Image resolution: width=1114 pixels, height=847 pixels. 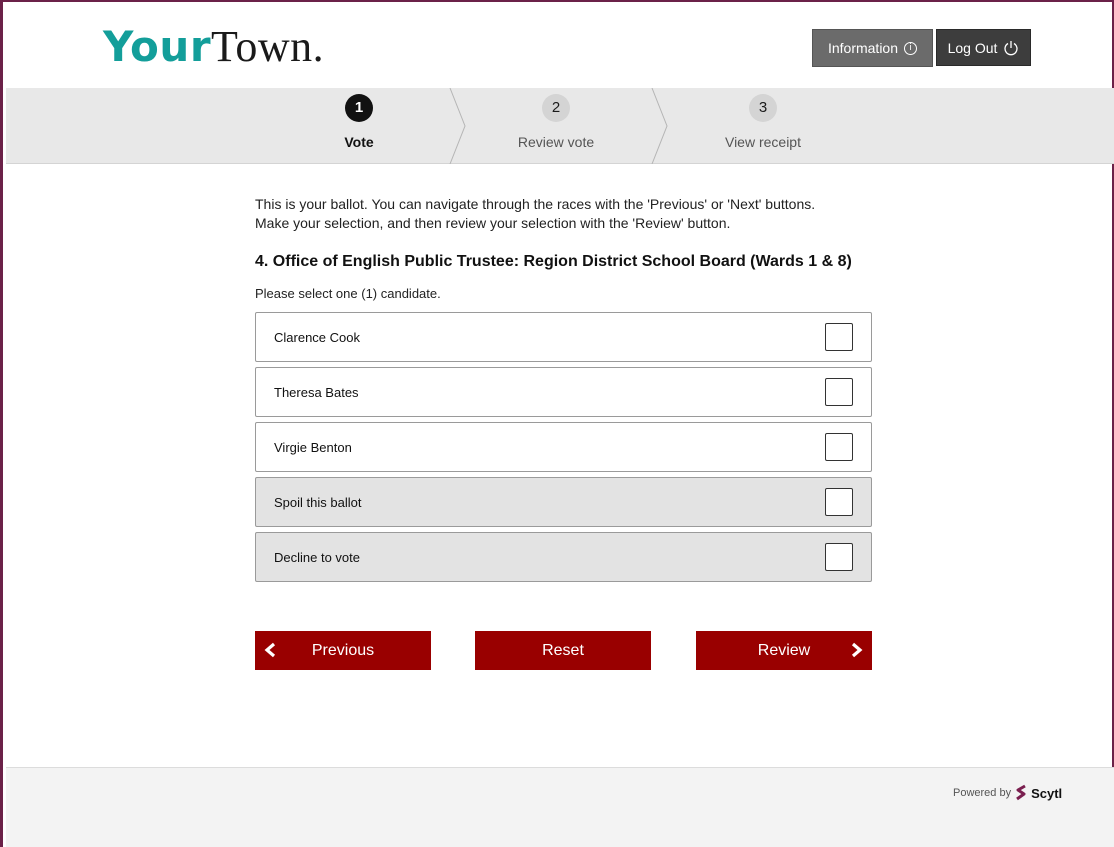 I want to click on information-button: Information i, so click(x=872, y=48).